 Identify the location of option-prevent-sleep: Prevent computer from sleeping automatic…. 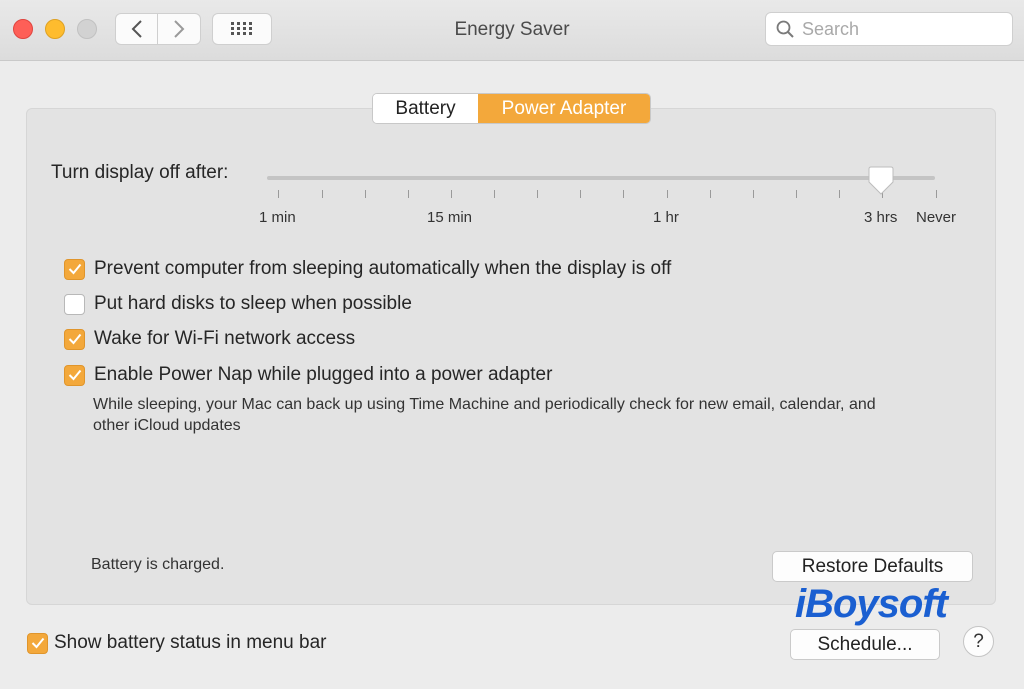
(367, 269).